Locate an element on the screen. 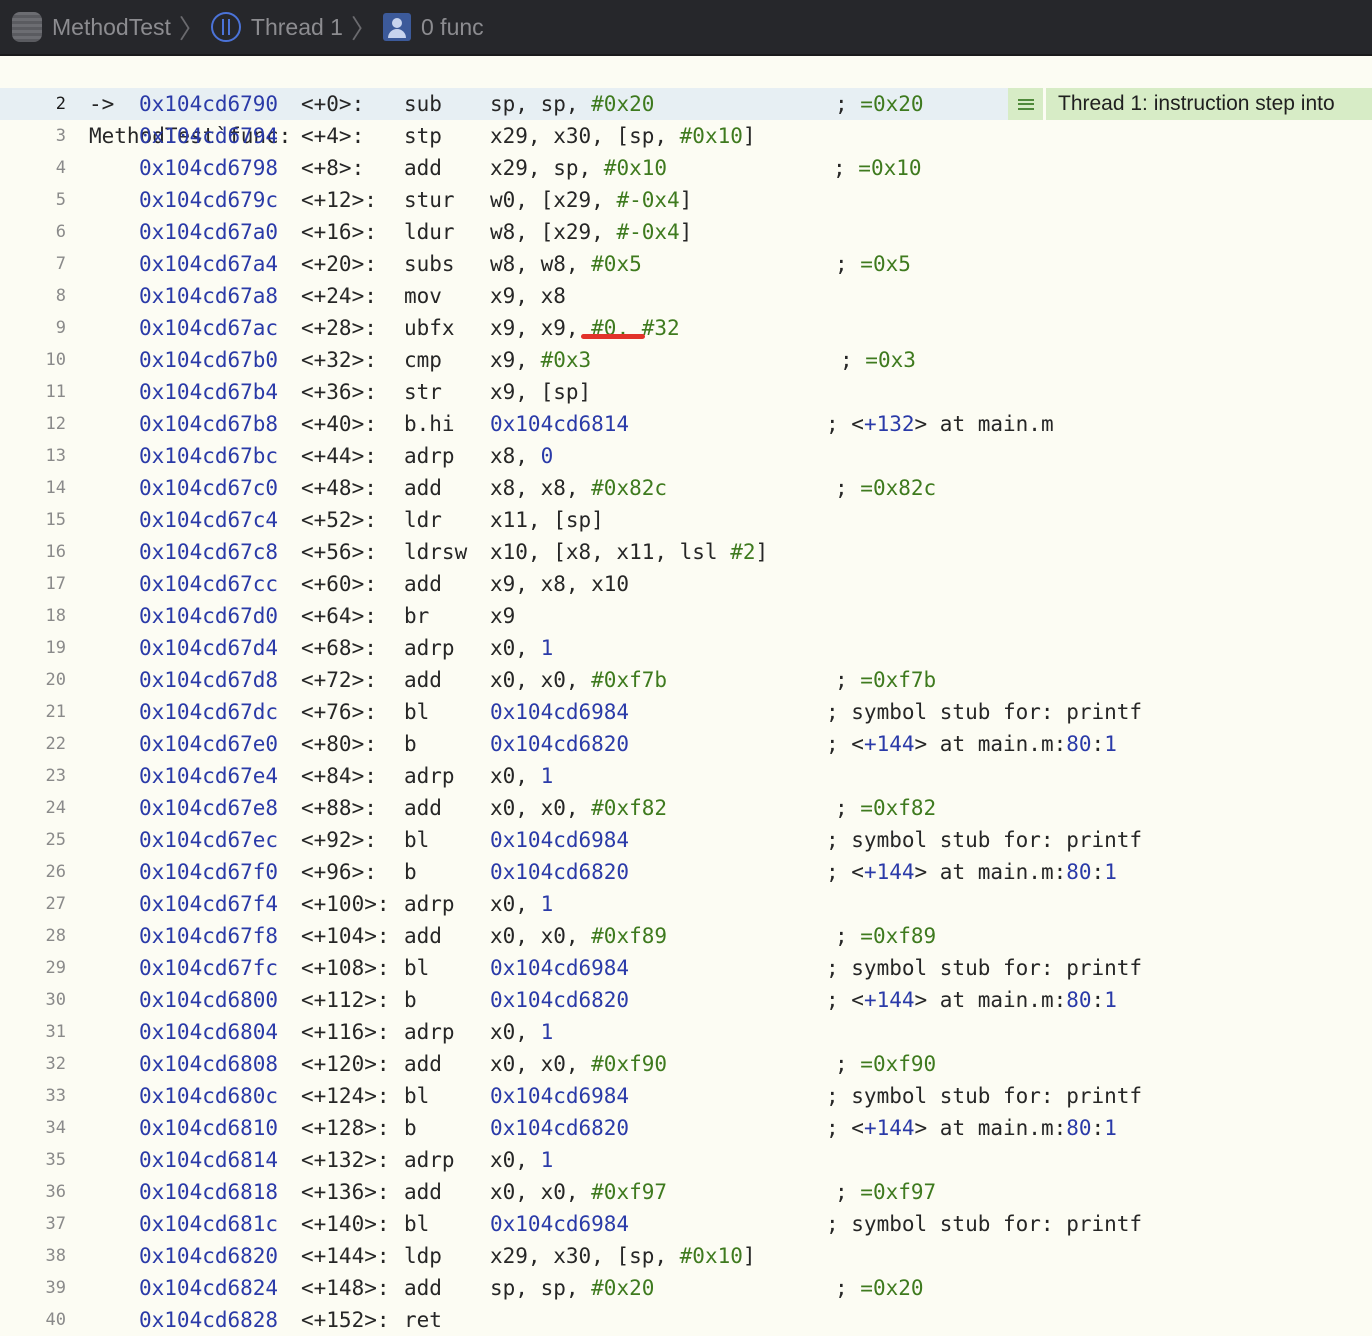 The width and height of the screenshot is (1372, 1336). instruction-offset: <+84>: is located at coordinates (339, 776).